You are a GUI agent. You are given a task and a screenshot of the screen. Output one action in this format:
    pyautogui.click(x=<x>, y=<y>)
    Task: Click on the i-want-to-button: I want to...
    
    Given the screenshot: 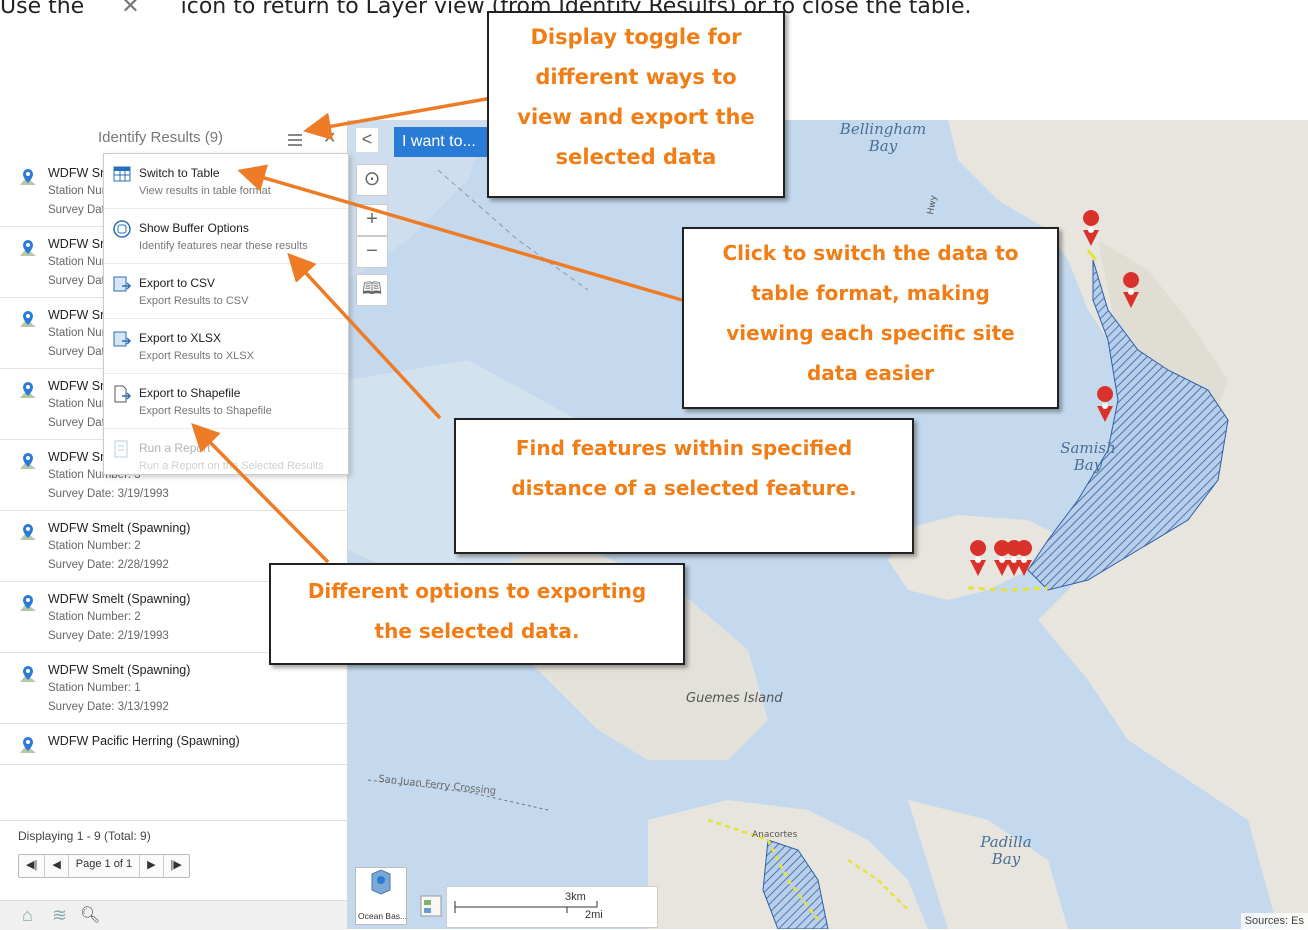 What is the action you would take?
    pyautogui.click(x=448, y=142)
    